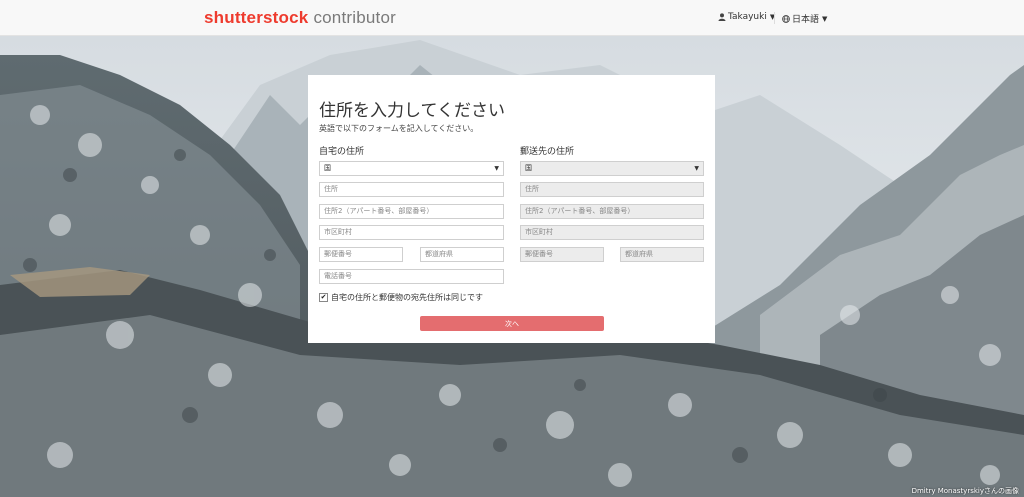  What do you see at coordinates (965, 491) in the screenshot?
I see `photo-credit: Dmitry Monastyrskiyさんの画像` at bounding box center [965, 491].